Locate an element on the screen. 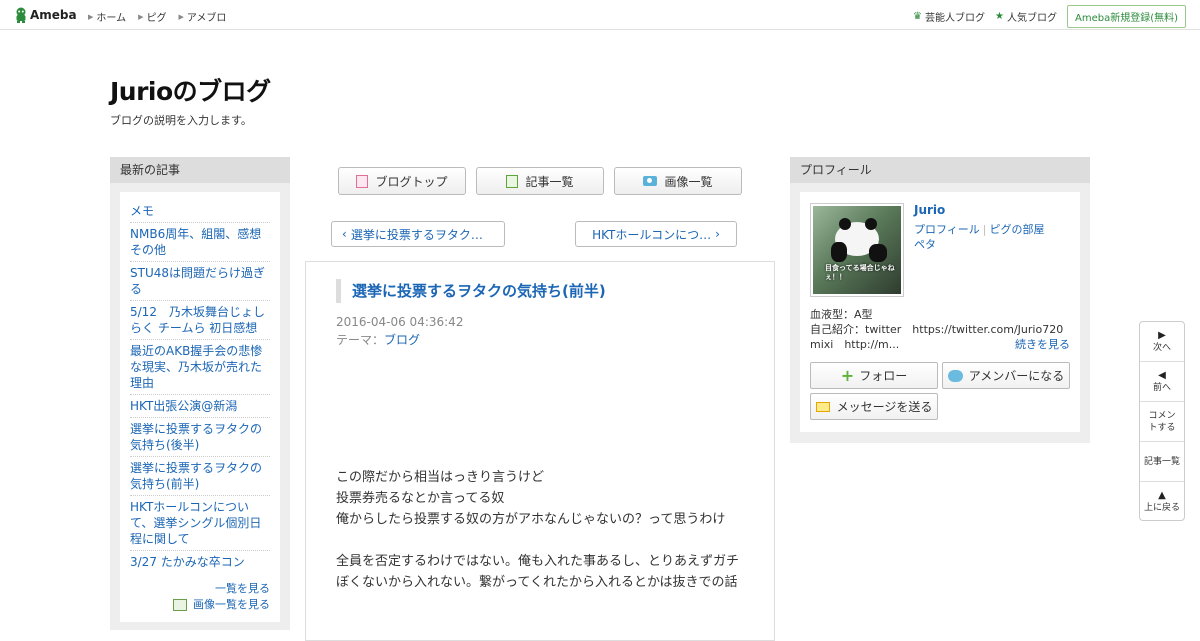 The height and width of the screenshot is (641, 1200). image-list-label: 画像一覧 is located at coordinates (688, 181).